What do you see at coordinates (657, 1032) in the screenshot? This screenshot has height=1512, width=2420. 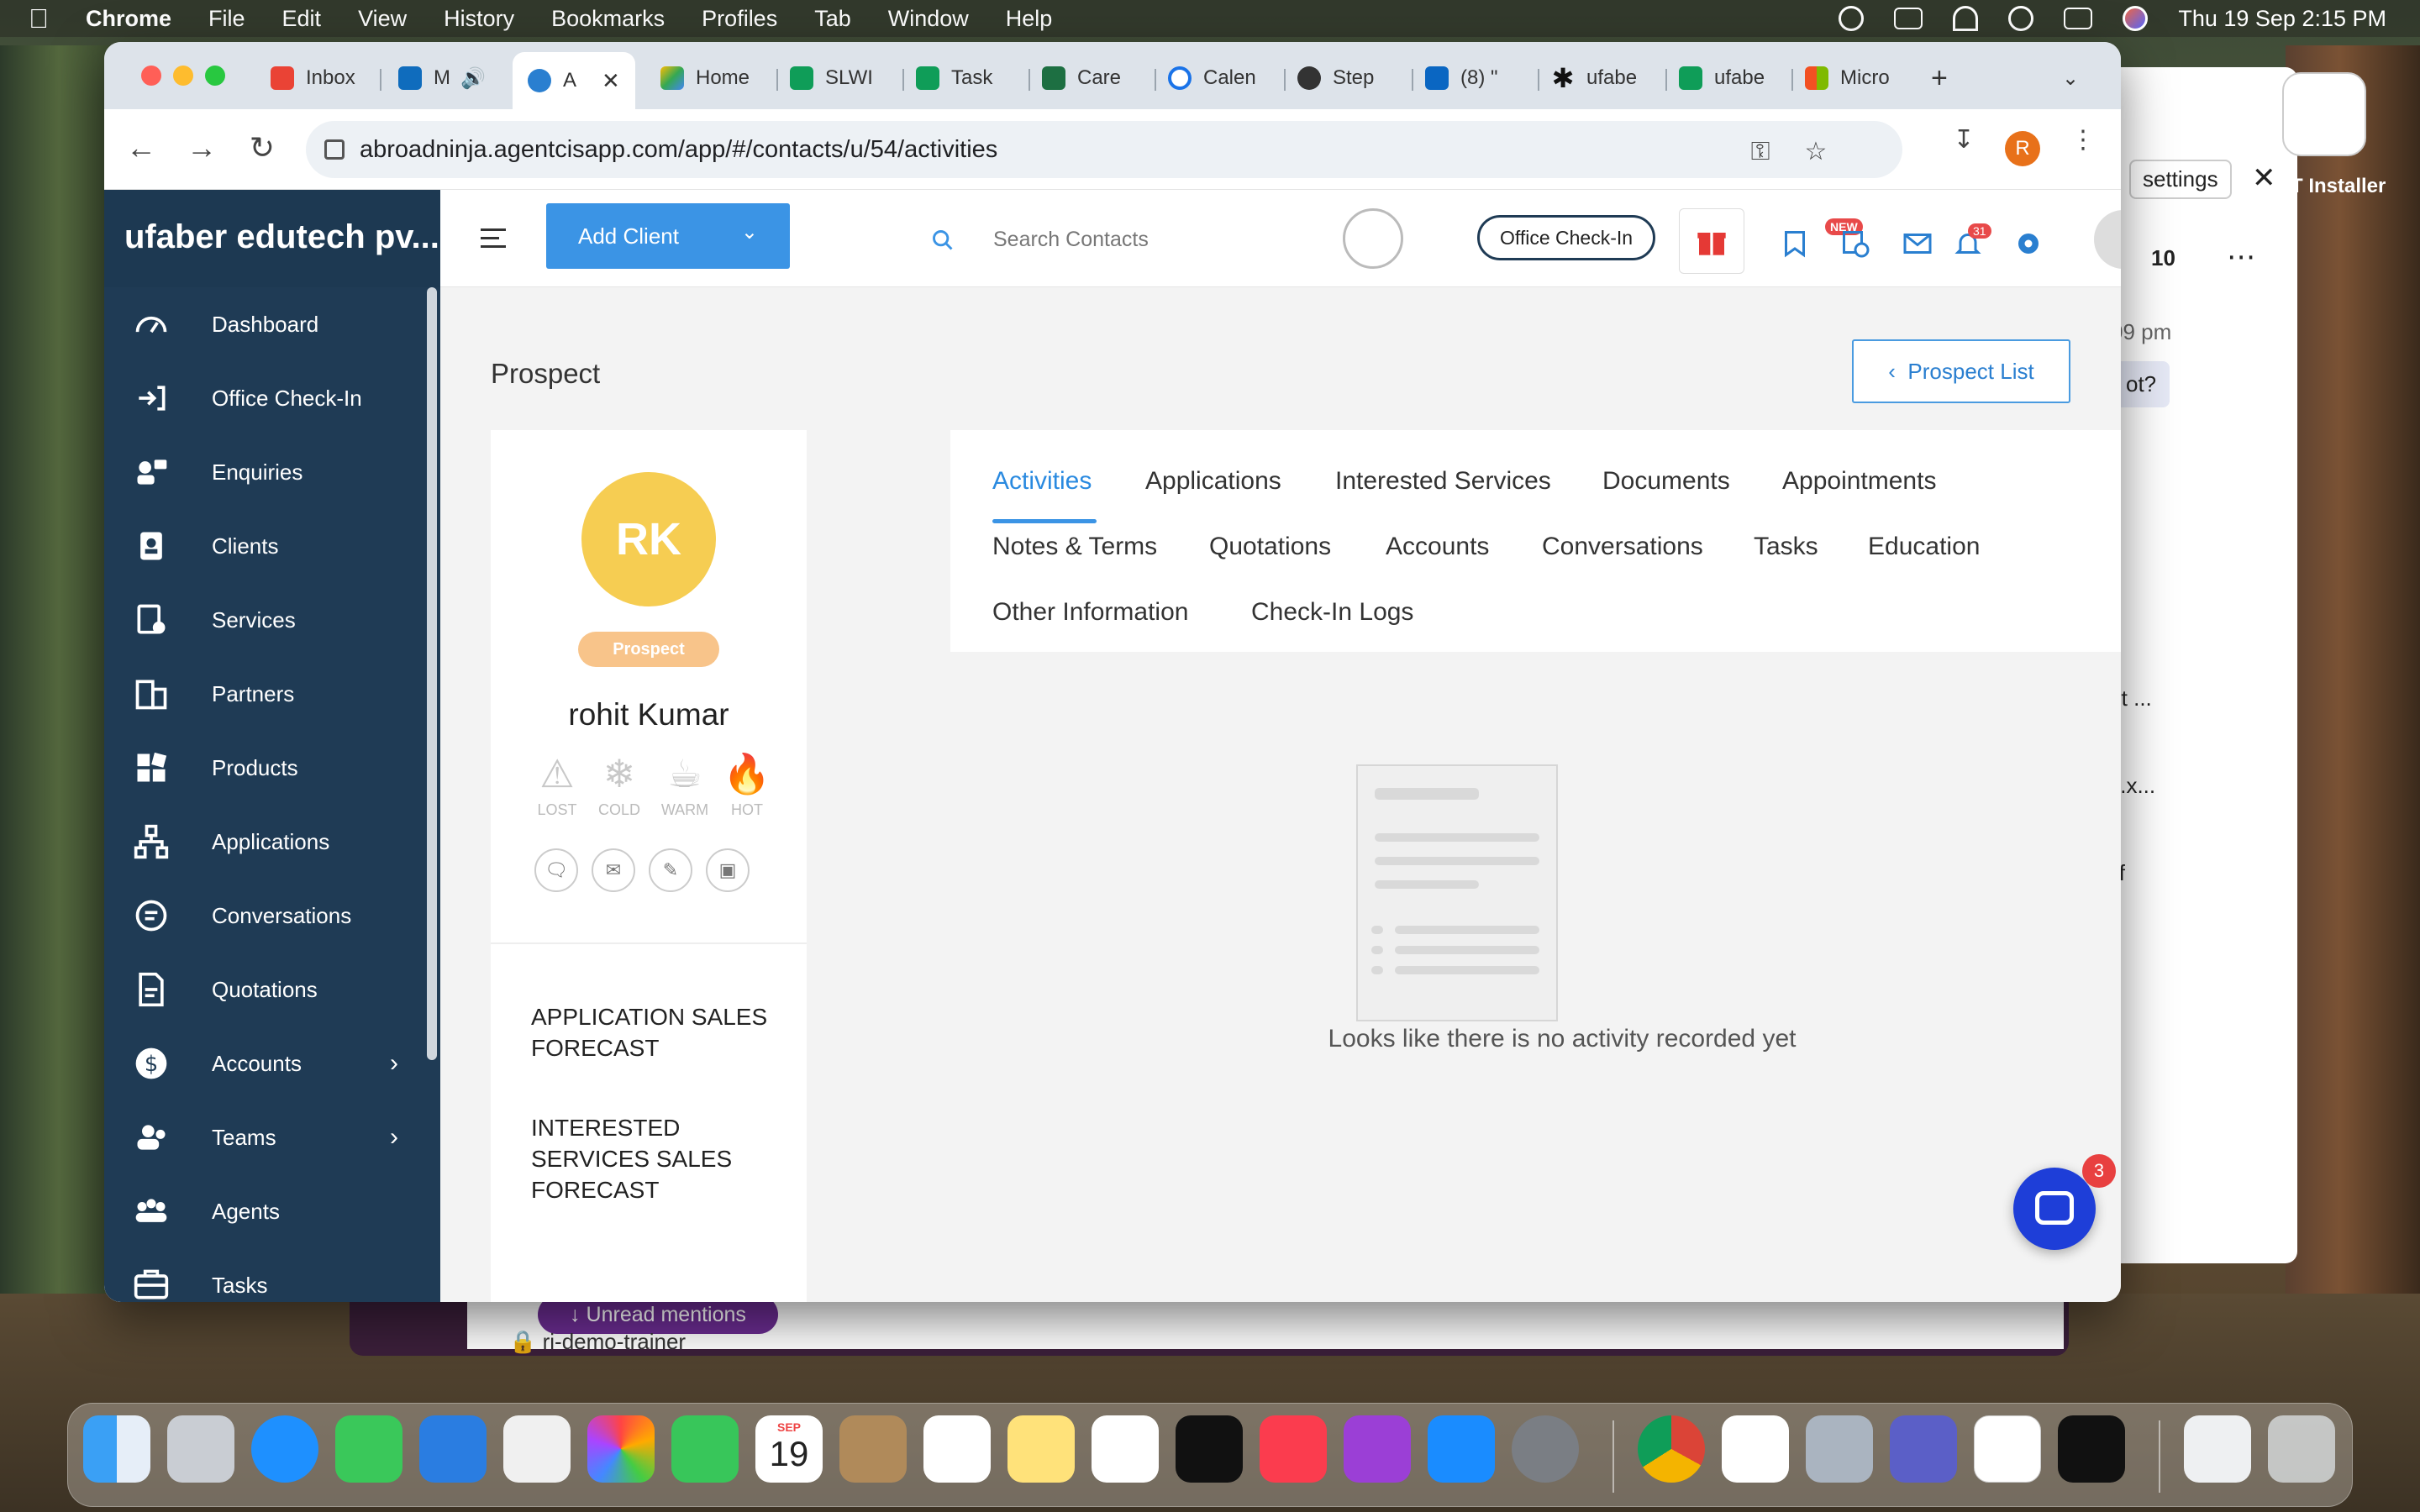 I see `application-sales-forecast: APPLICATION SALES FORECAST` at bounding box center [657, 1032].